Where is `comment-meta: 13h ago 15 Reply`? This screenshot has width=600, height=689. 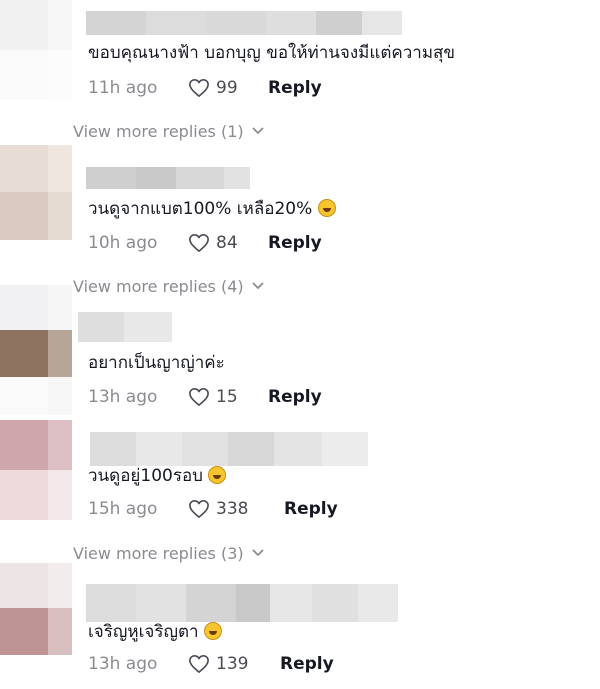
comment-meta: 13h ago 15 Reply is located at coordinates (205, 397).